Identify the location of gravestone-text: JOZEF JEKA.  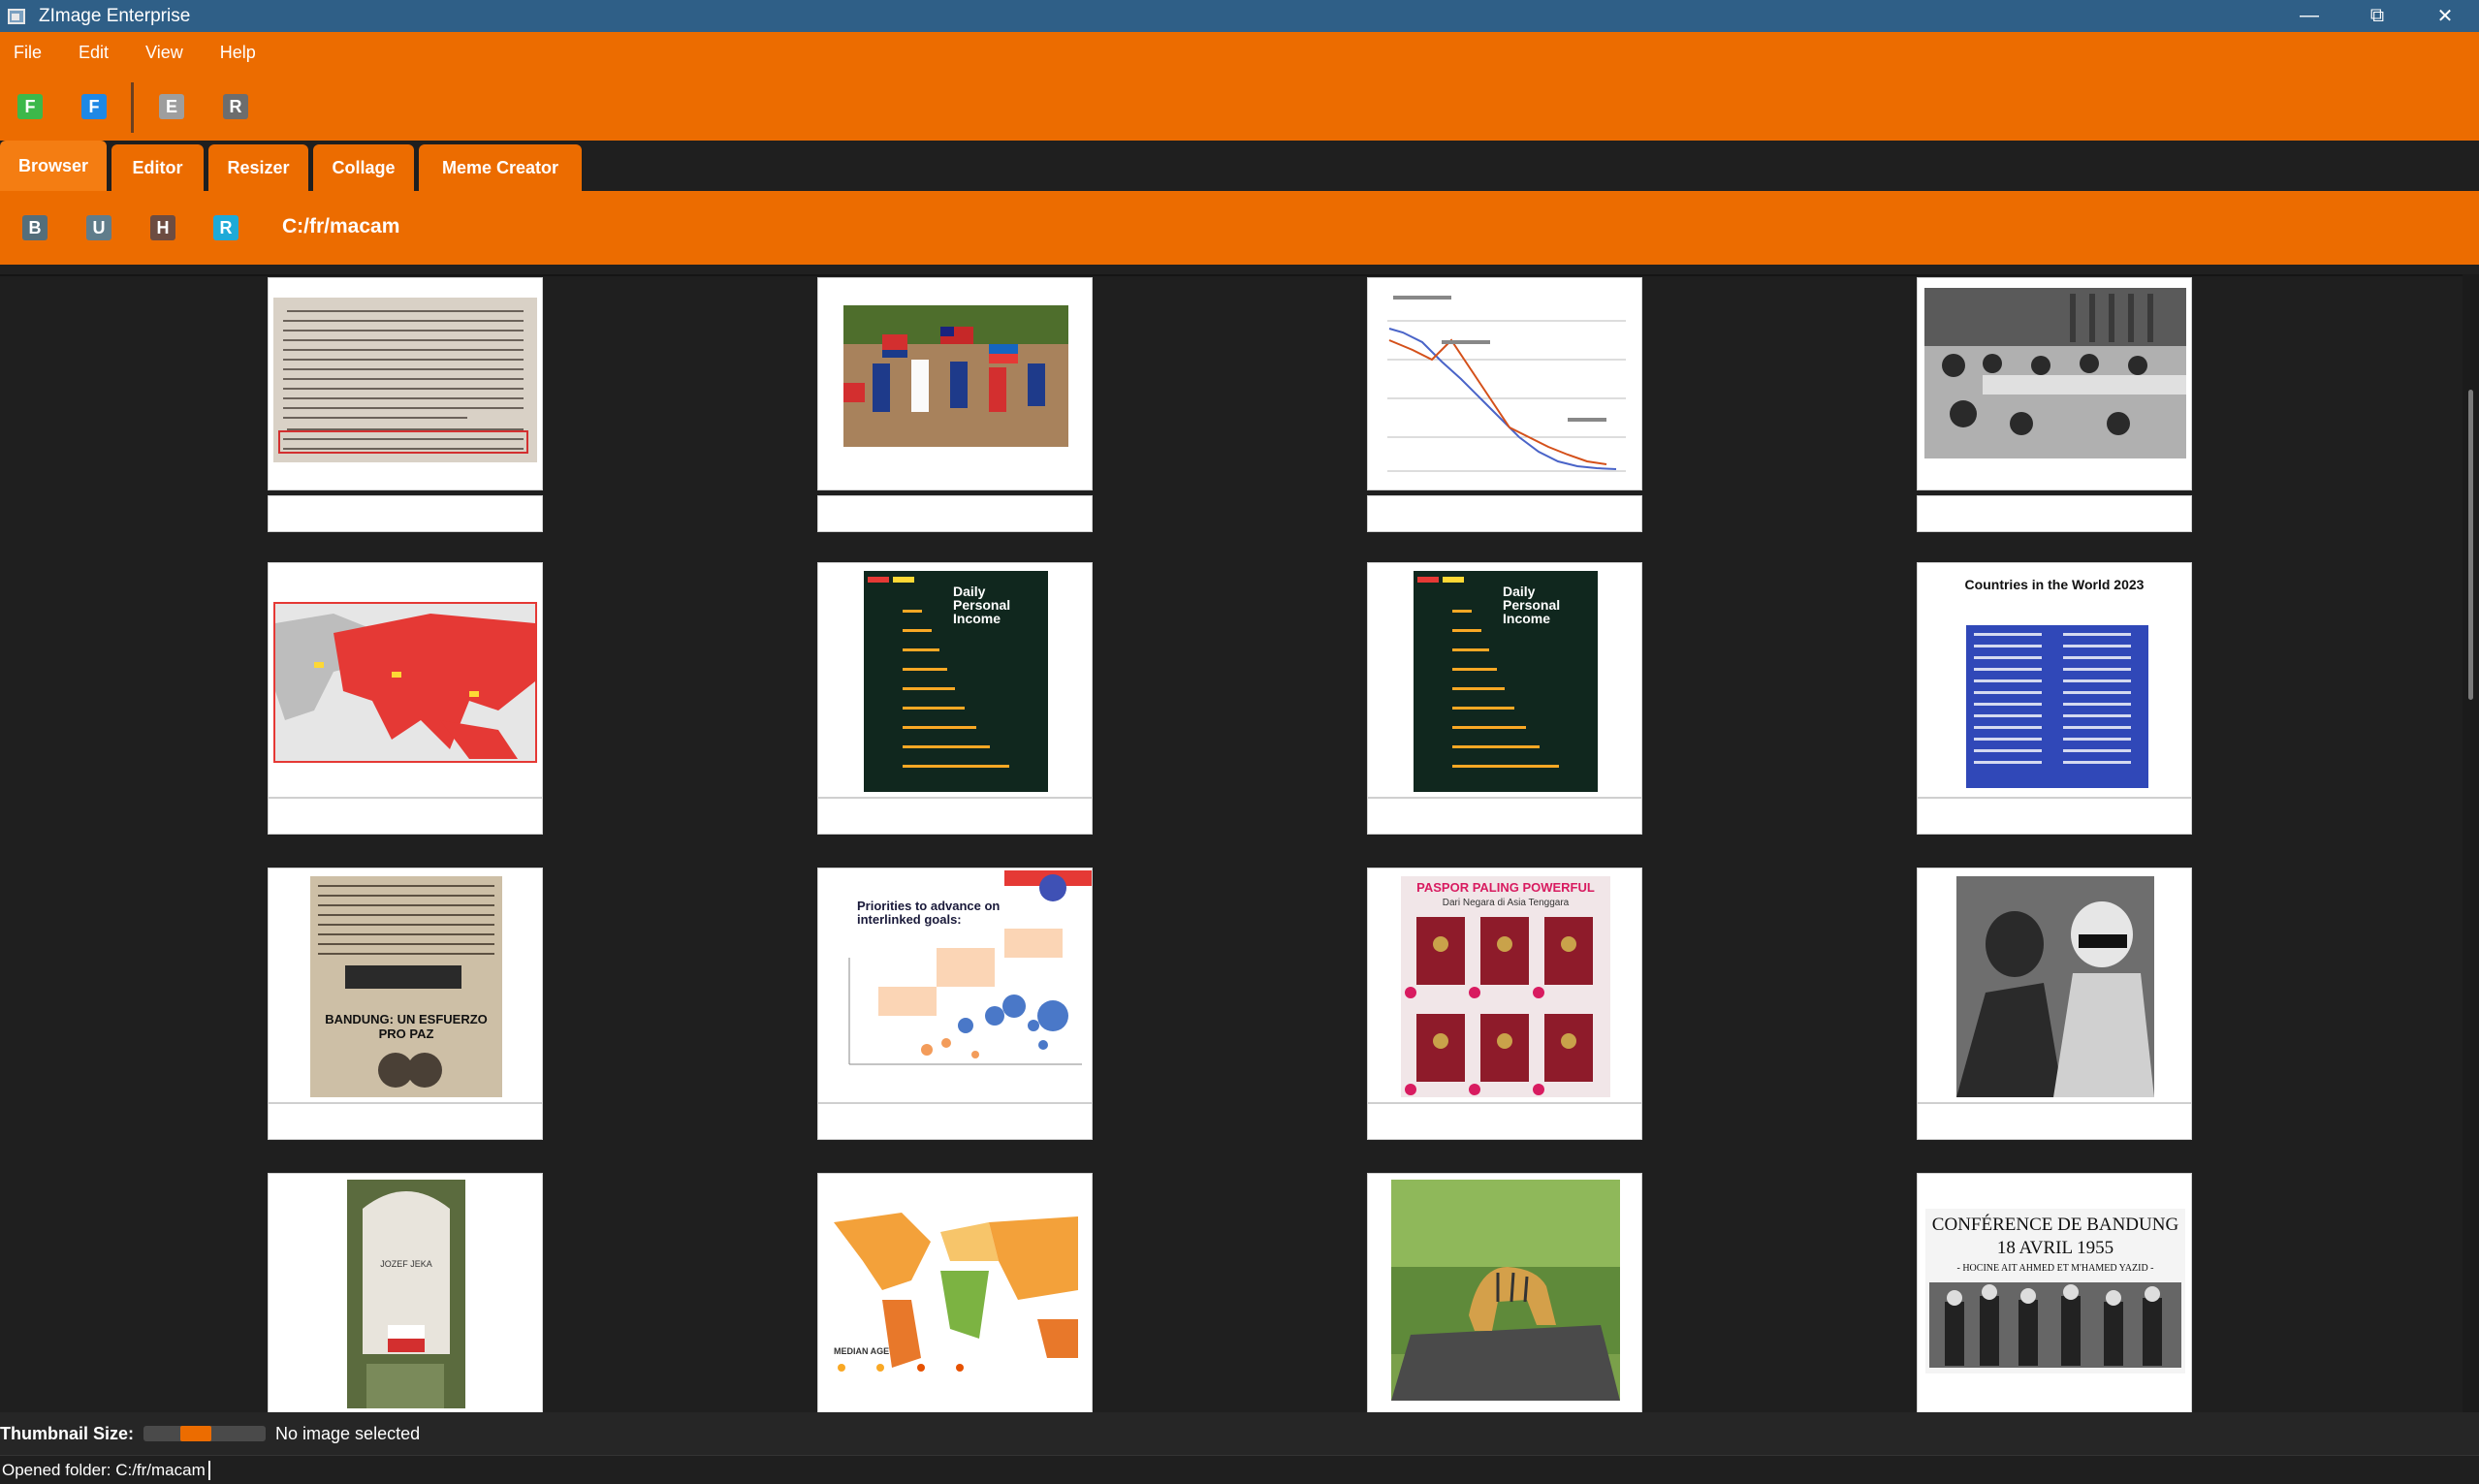
(406, 1264).